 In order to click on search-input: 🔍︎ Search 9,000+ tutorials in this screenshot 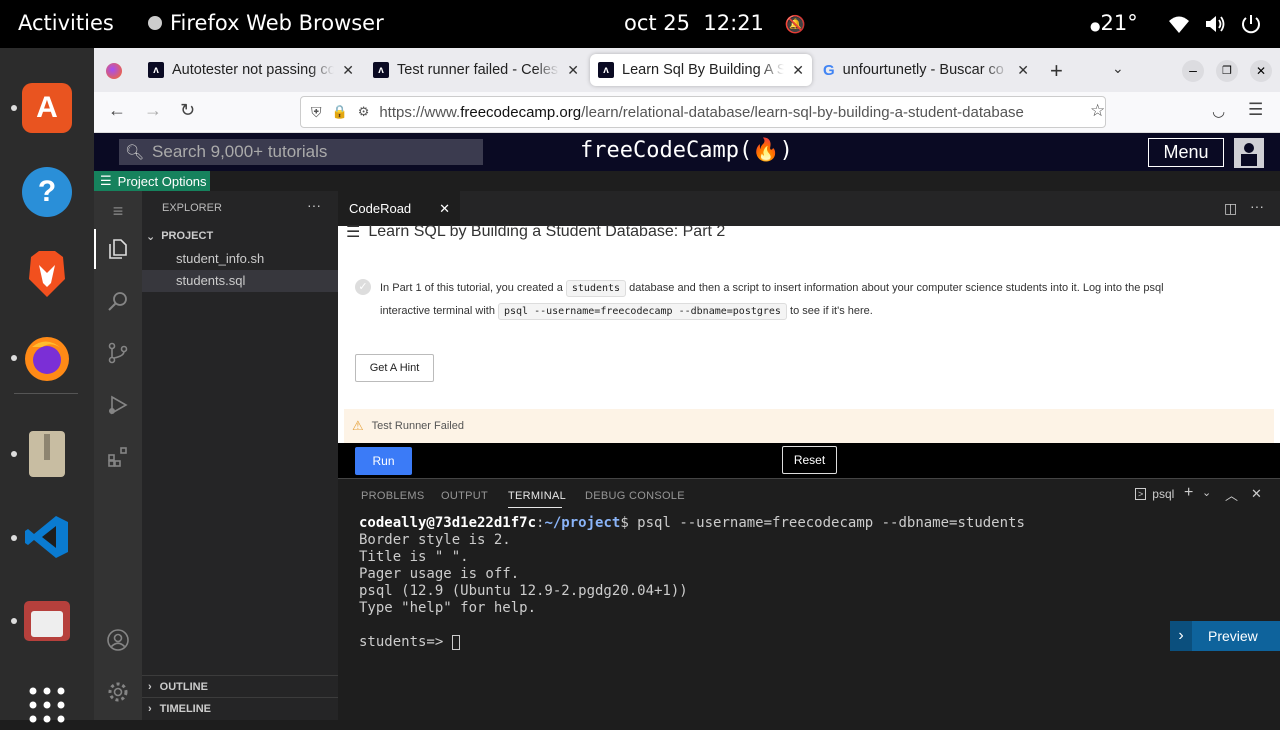, I will do `click(301, 152)`.